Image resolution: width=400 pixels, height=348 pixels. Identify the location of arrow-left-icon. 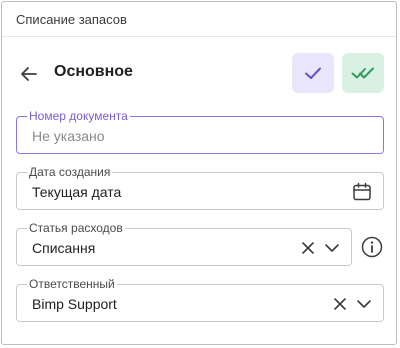
(29, 74).